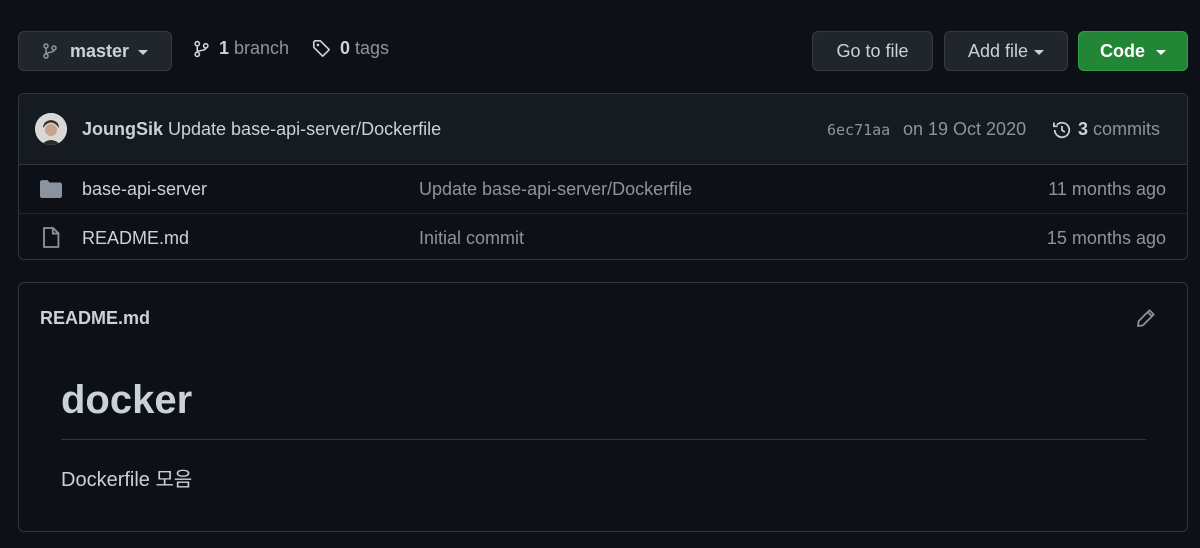  What do you see at coordinates (51, 237) in the screenshot?
I see `file-icon` at bounding box center [51, 237].